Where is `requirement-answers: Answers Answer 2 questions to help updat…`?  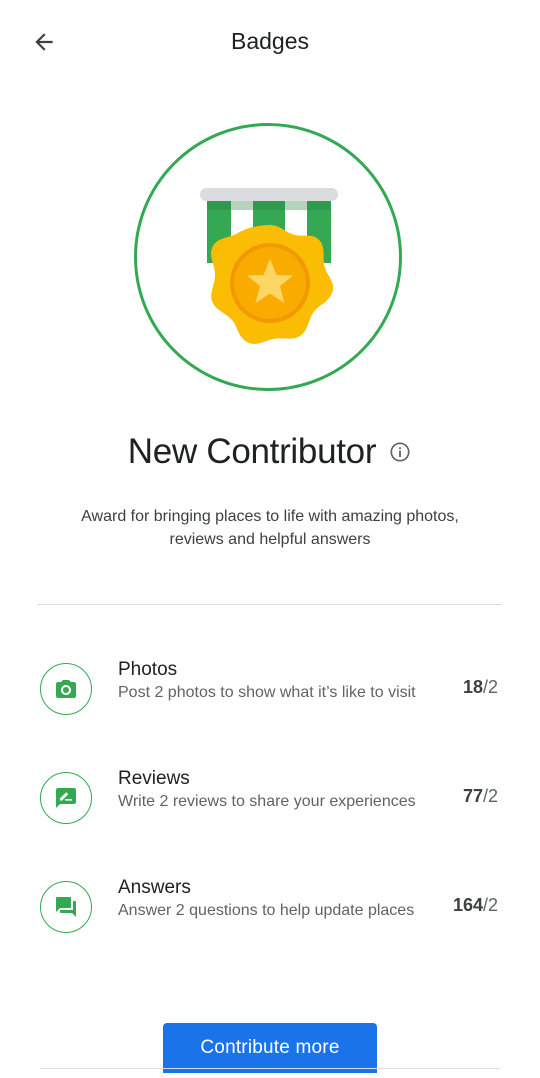 requirement-answers: Answers Answer 2 questions to help updat… is located at coordinates (270, 924).